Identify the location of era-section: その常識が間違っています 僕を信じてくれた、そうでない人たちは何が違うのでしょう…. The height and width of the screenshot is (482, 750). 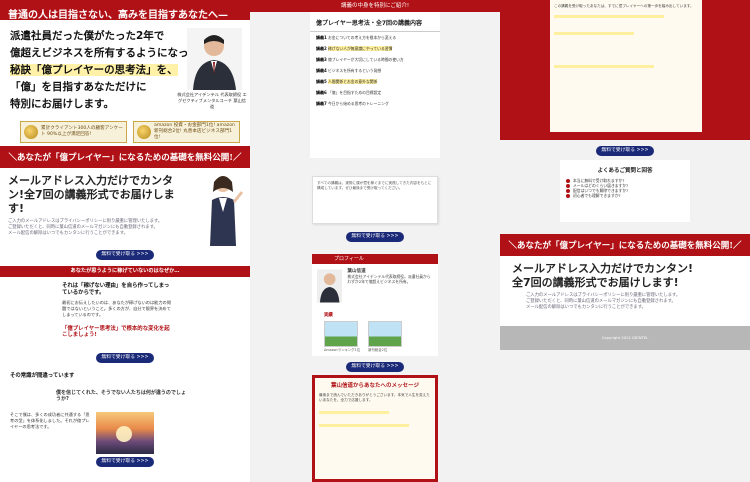
(125, 422).